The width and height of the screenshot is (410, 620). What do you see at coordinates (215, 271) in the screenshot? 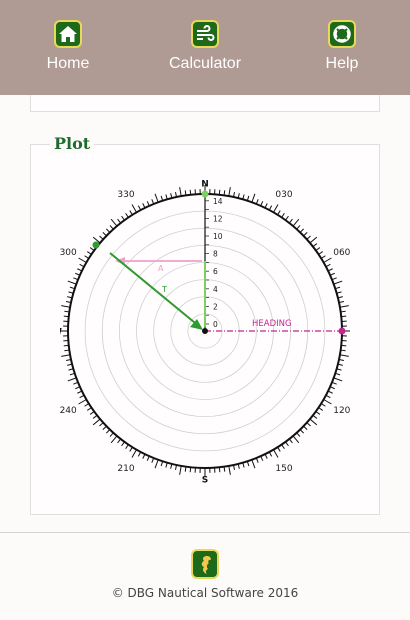
I see `range-label: 6` at bounding box center [215, 271].